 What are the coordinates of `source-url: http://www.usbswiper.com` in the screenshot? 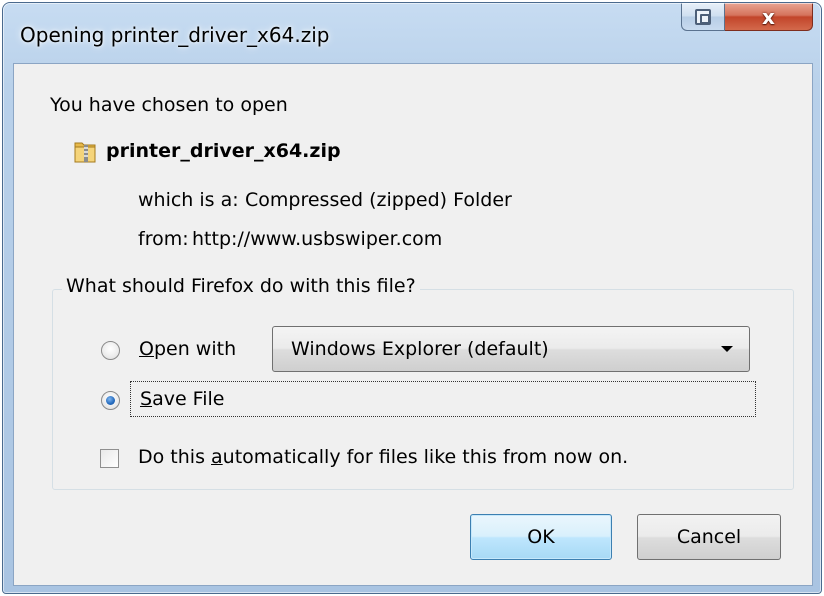 It's located at (317, 239).